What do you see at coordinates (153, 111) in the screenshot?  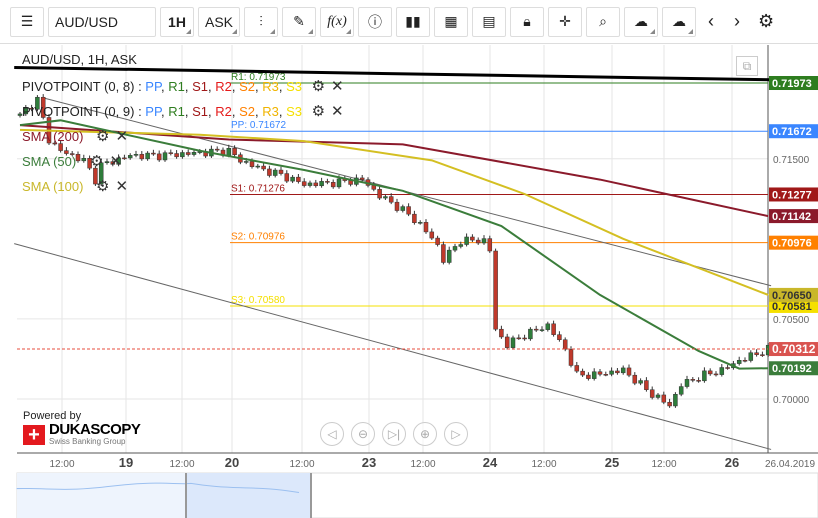 I see `pp-label: PP` at bounding box center [153, 111].